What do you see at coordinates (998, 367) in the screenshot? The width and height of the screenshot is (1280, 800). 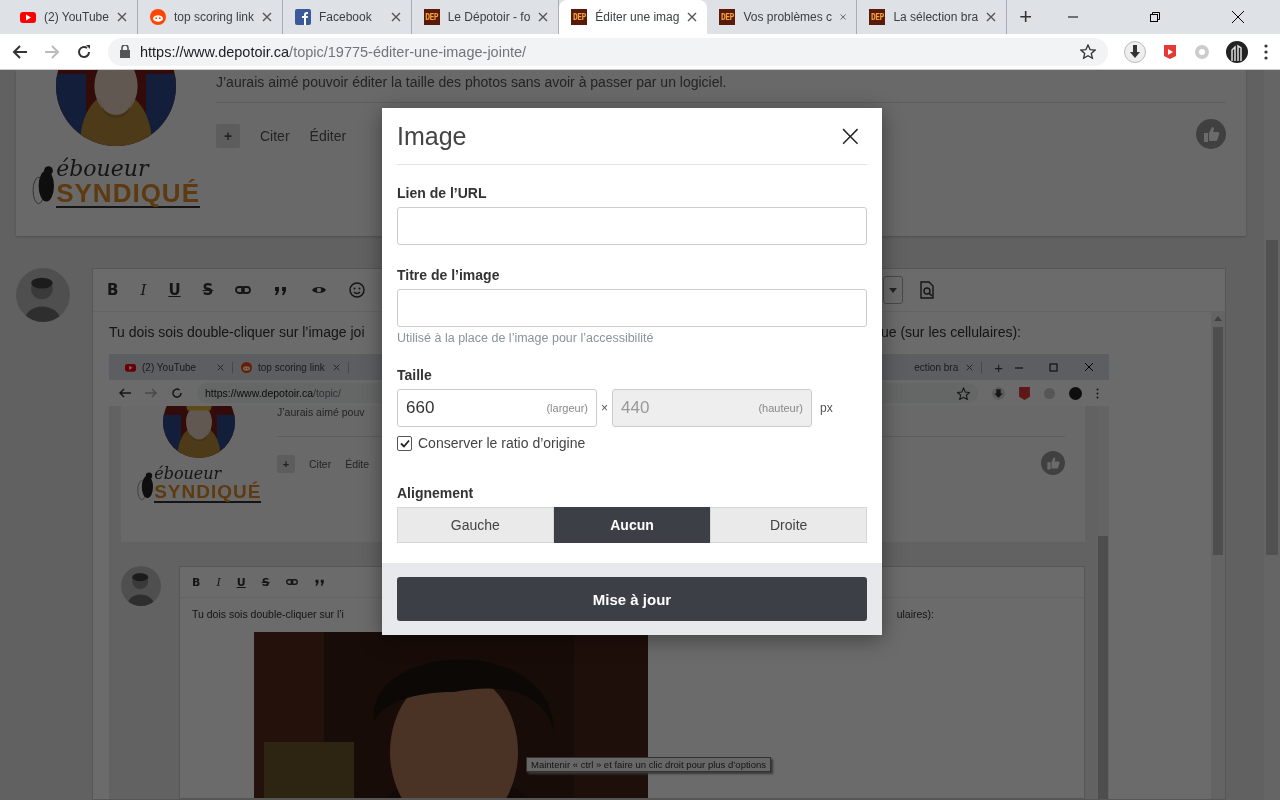 I see `new-tab-plus: +` at bounding box center [998, 367].